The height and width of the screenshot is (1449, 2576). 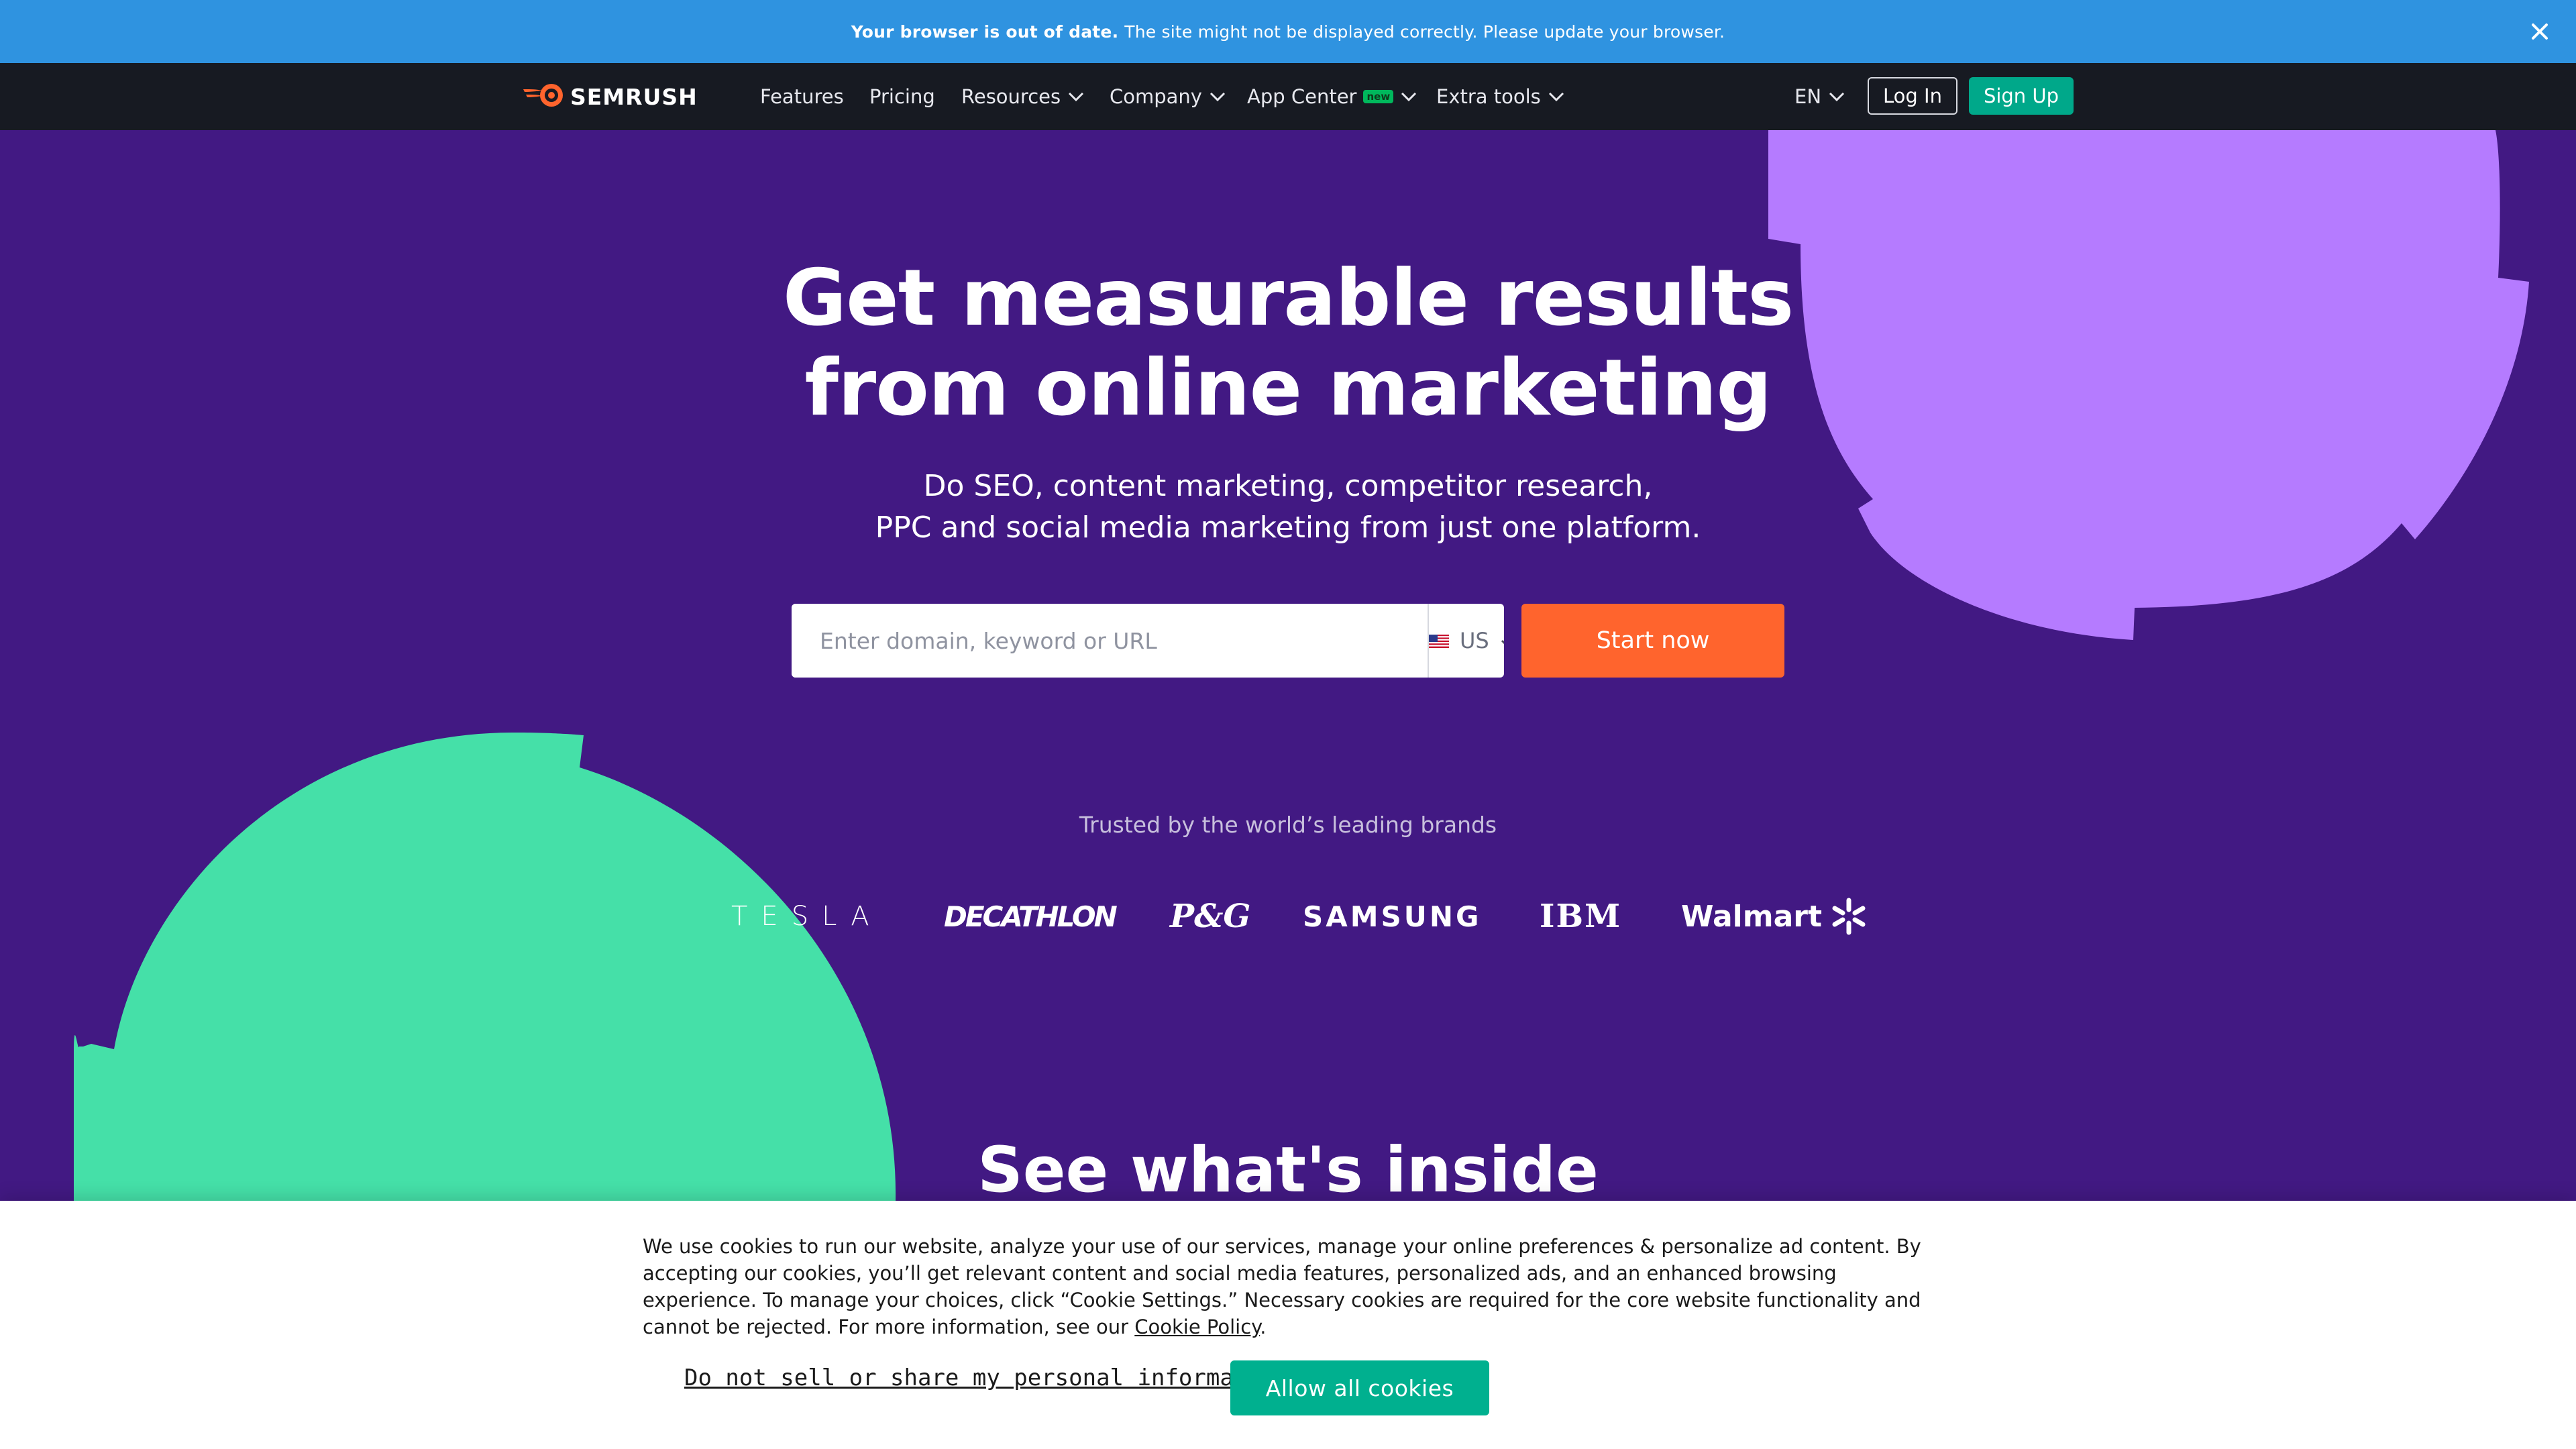 I want to click on see-whats-inside-title: See what's inside, so click(x=1288, y=1170).